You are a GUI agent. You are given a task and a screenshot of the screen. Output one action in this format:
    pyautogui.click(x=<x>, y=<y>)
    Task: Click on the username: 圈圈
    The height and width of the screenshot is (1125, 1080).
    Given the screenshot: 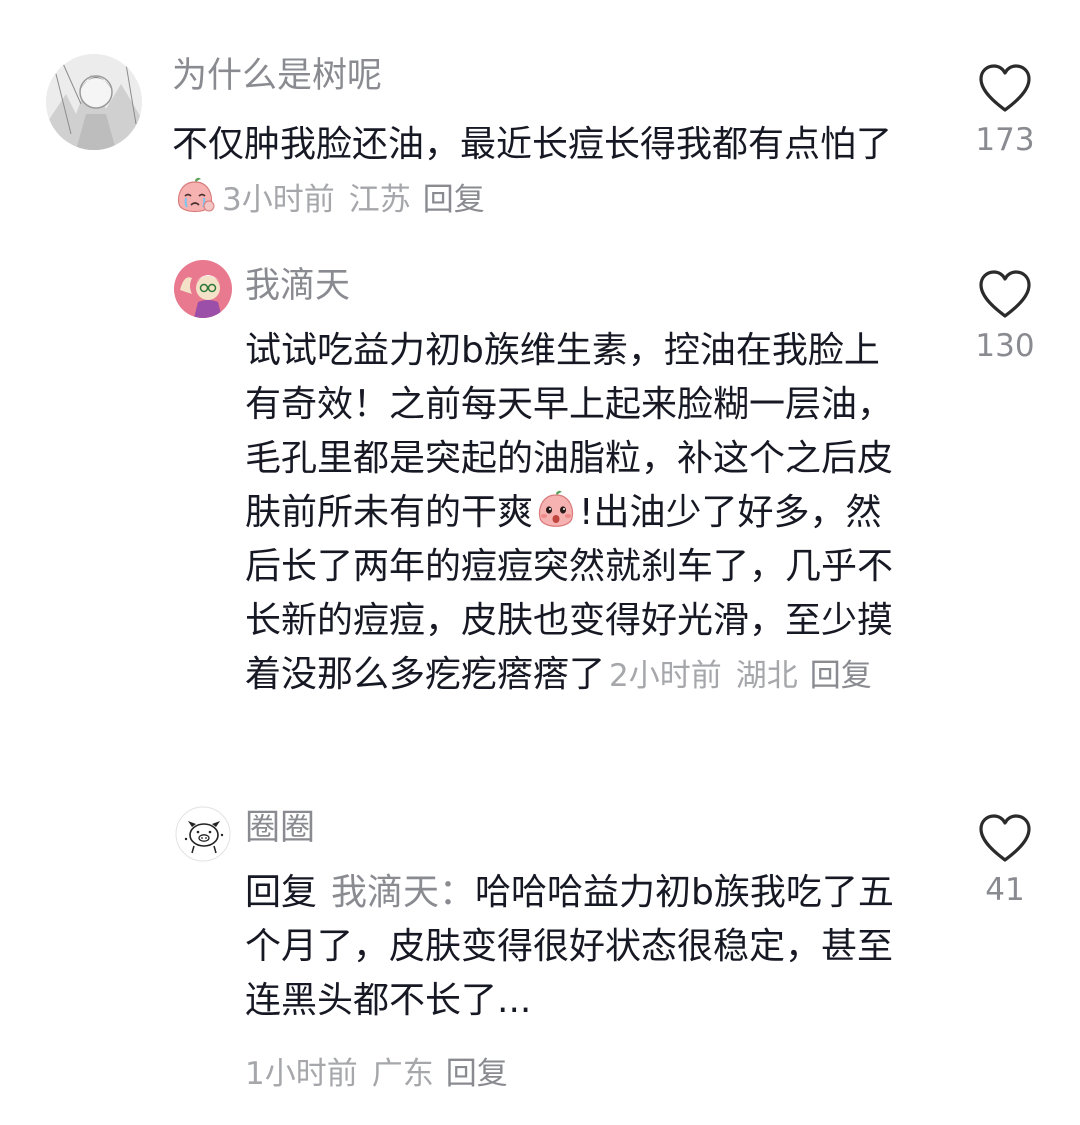 What is the action you would take?
    pyautogui.click(x=280, y=828)
    